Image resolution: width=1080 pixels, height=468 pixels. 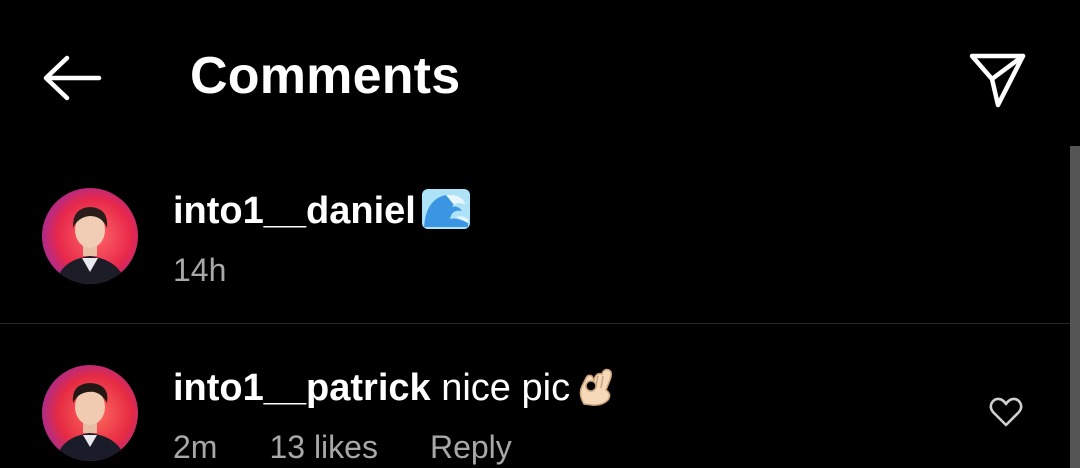 I want to click on caption-timestamp: 14h, so click(x=200, y=270).